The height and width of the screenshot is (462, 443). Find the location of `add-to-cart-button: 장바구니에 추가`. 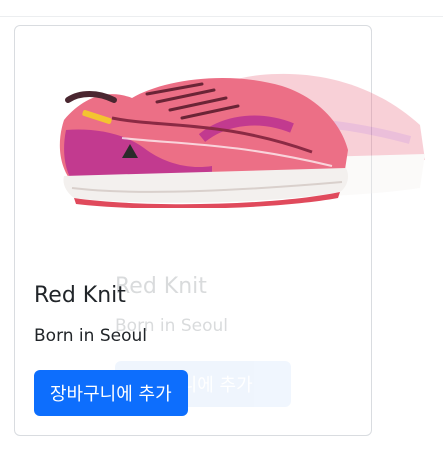

add-to-cart-button: 장바구니에 추가 is located at coordinates (111, 393).